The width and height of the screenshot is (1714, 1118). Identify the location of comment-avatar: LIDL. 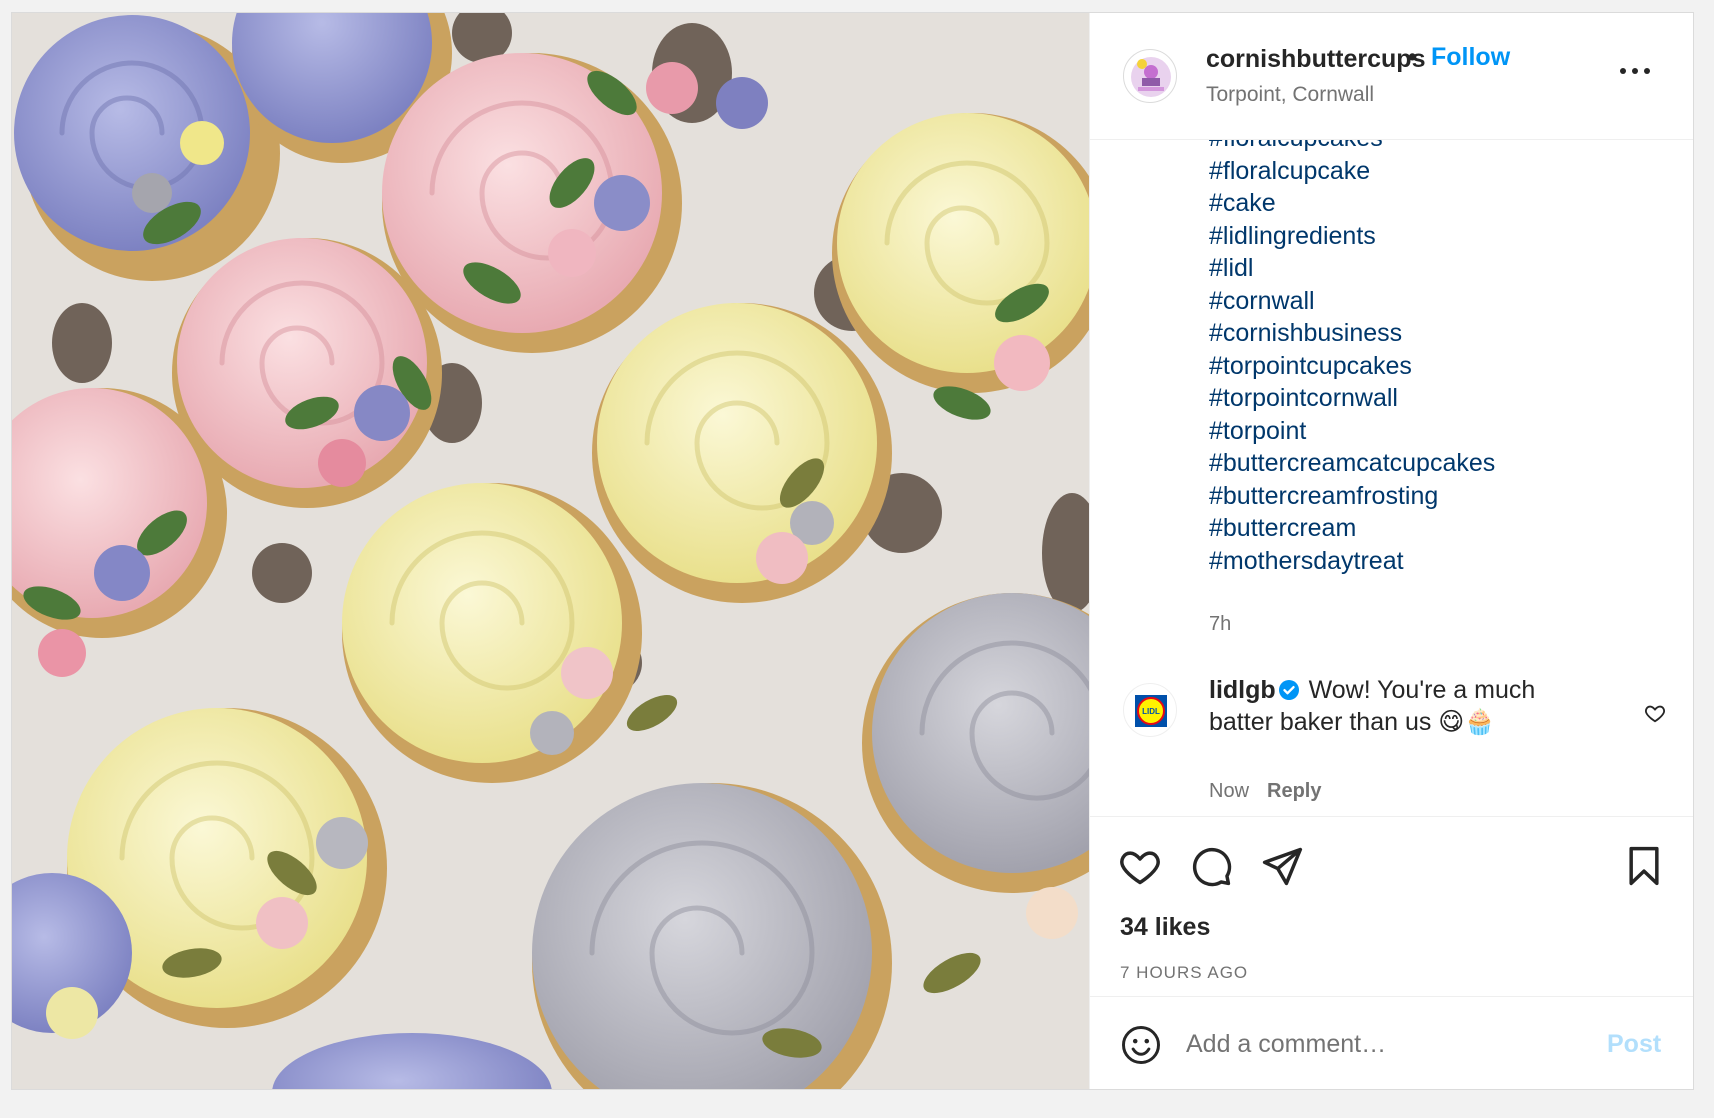
(1150, 710).